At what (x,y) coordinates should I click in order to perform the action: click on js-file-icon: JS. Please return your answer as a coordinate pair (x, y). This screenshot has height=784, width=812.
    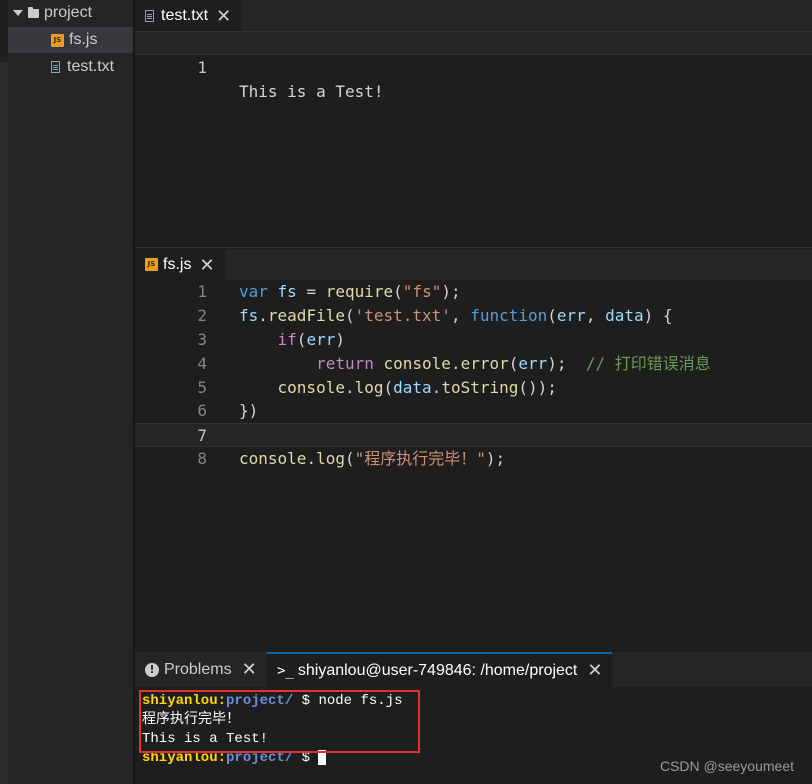
    Looking at the image, I should click on (57, 40).